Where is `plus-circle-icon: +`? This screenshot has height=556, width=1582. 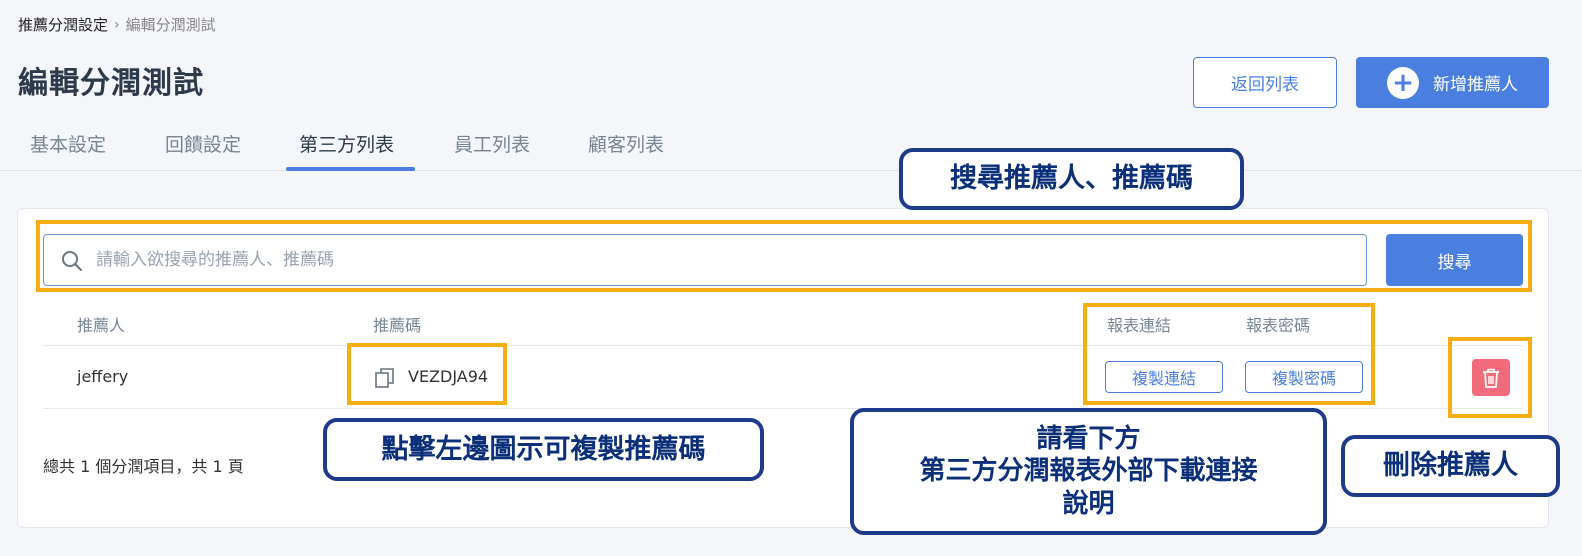
plus-circle-icon: + is located at coordinates (1403, 82).